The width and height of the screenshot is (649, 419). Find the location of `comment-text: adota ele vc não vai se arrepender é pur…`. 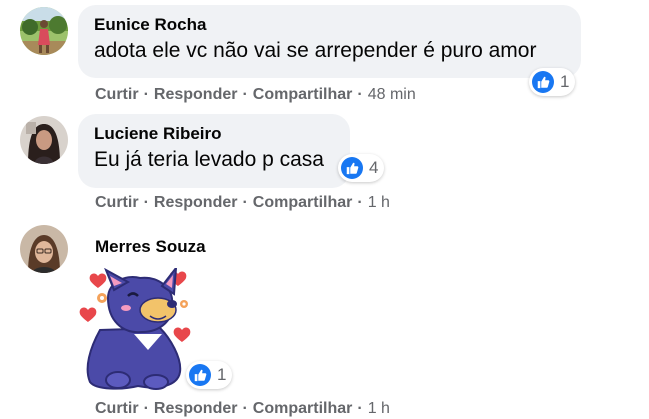

comment-text: adota ele vc não vai se arrepender é pur… is located at coordinates (315, 50).